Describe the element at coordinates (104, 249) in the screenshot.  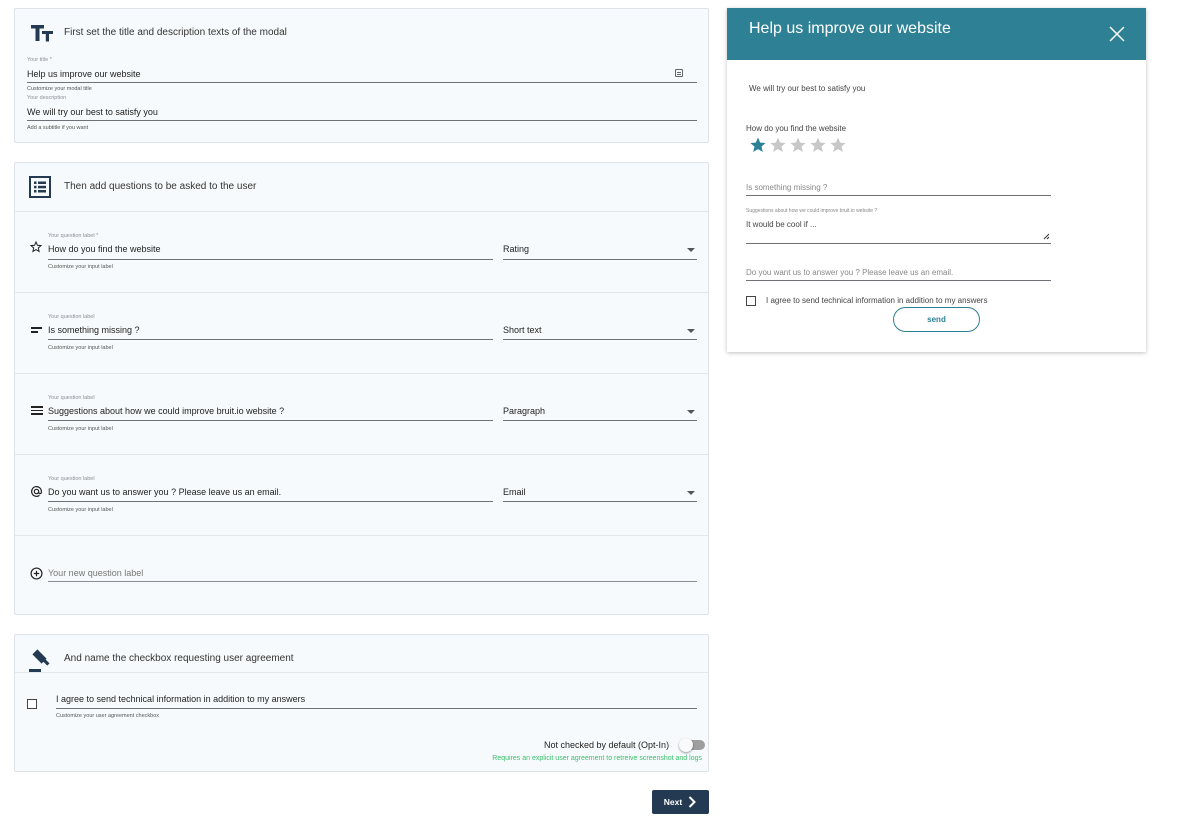
I see `question-label-input: How do you find the website` at that location.